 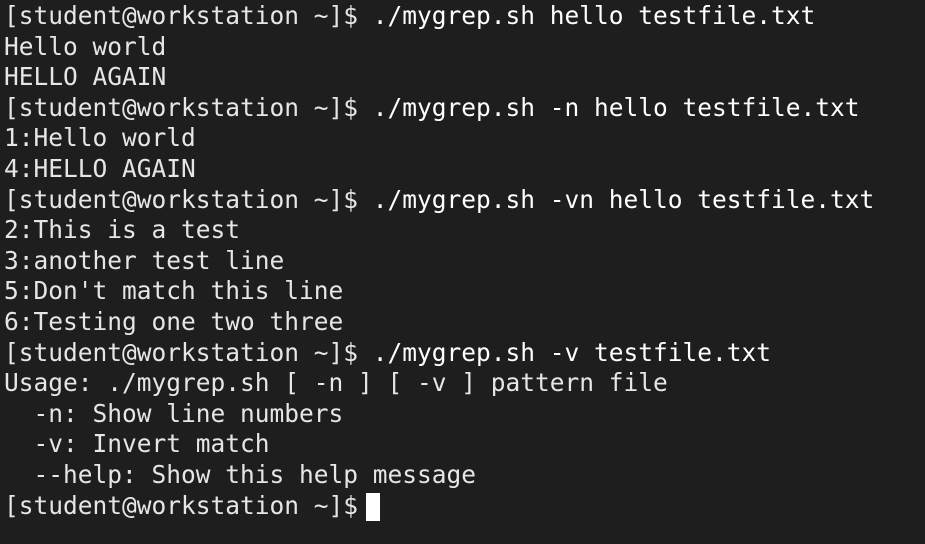 What do you see at coordinates (174, 291) in the screenshot?
I see `output-line: 5:Don't match this line` at bounding box center [174, 291].